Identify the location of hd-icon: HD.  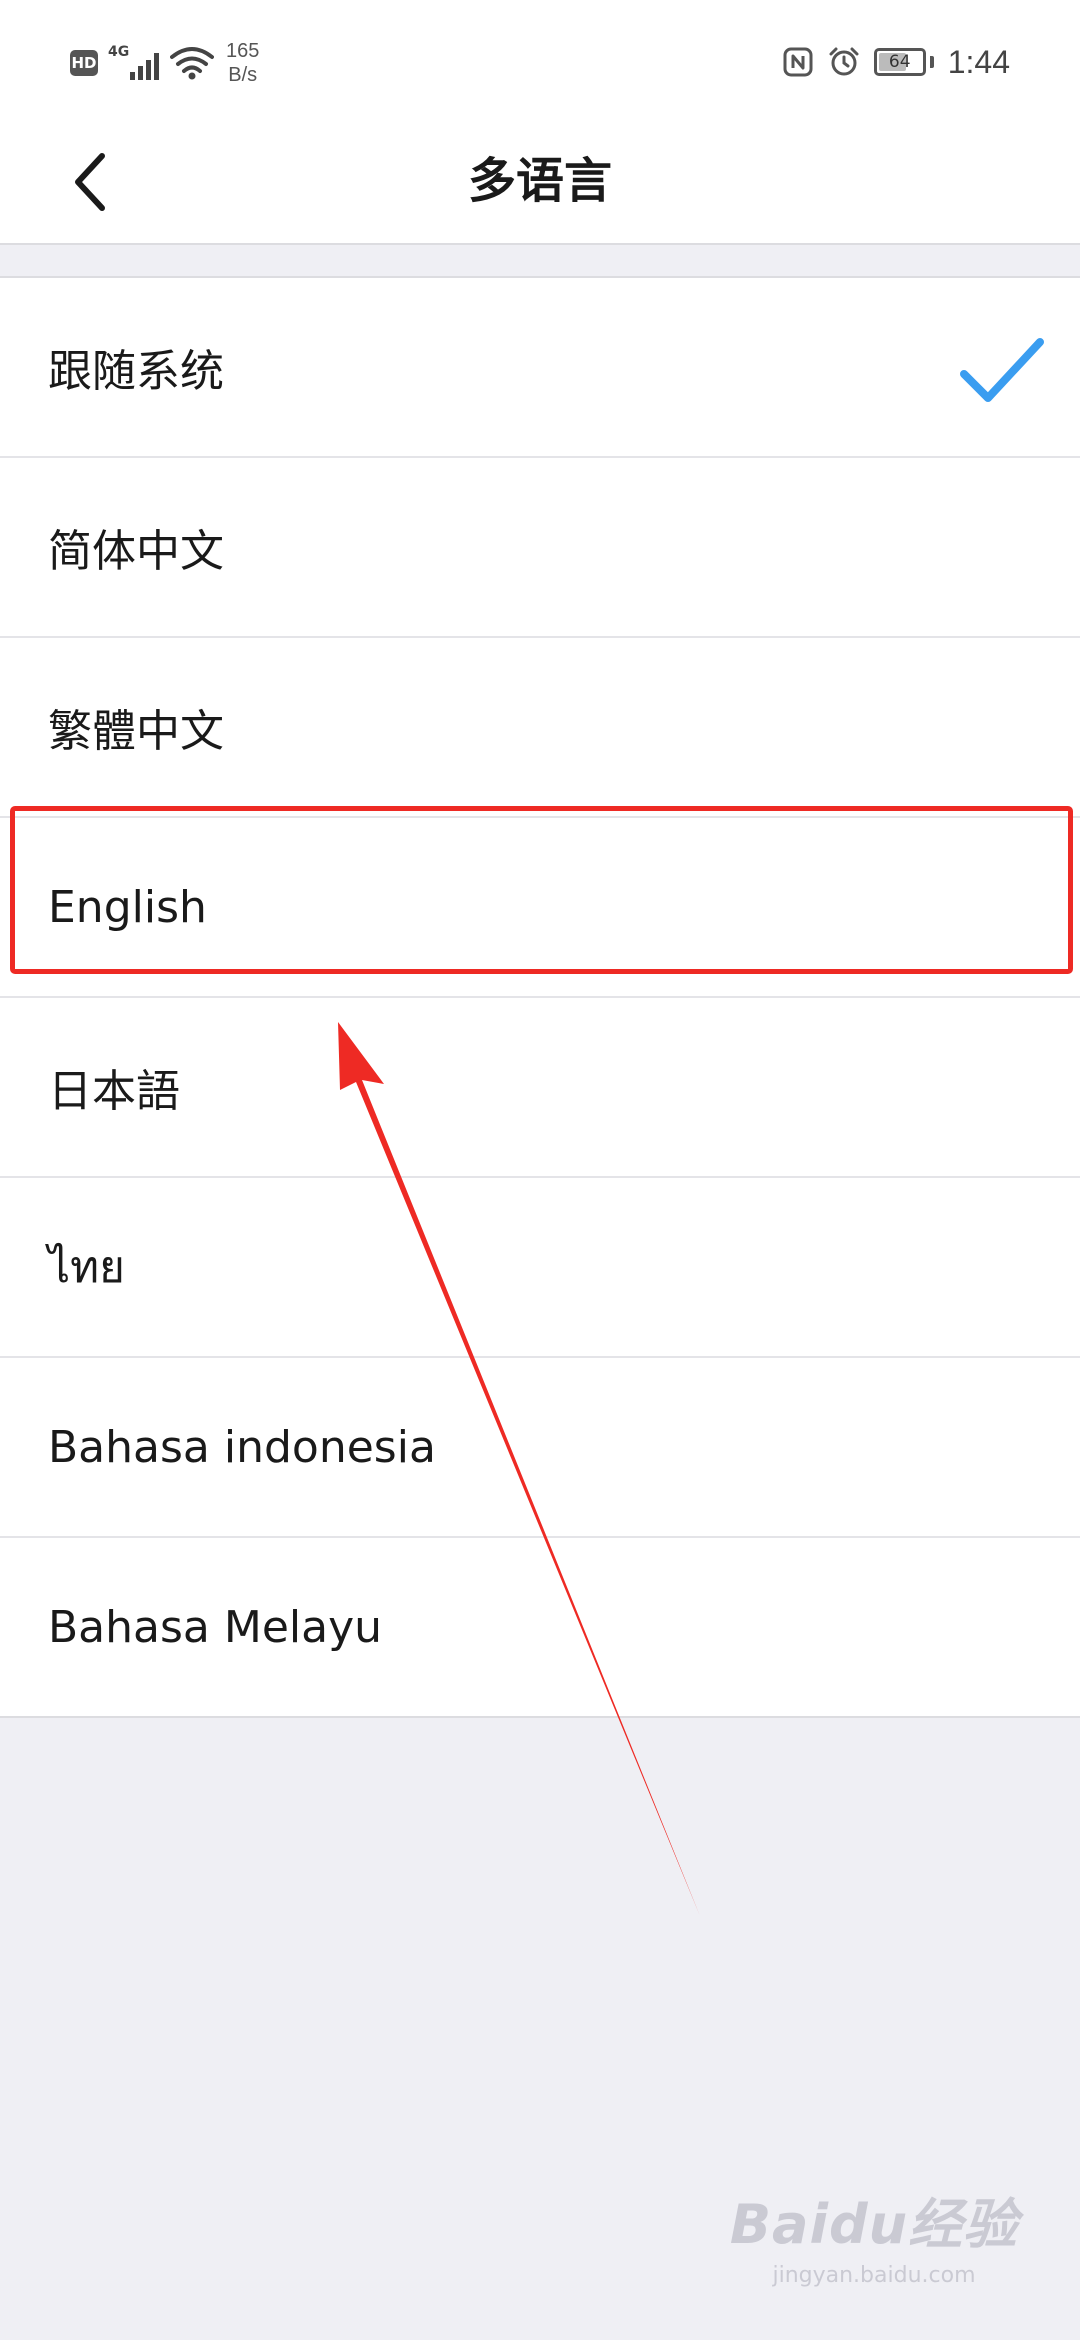
(84, 63).